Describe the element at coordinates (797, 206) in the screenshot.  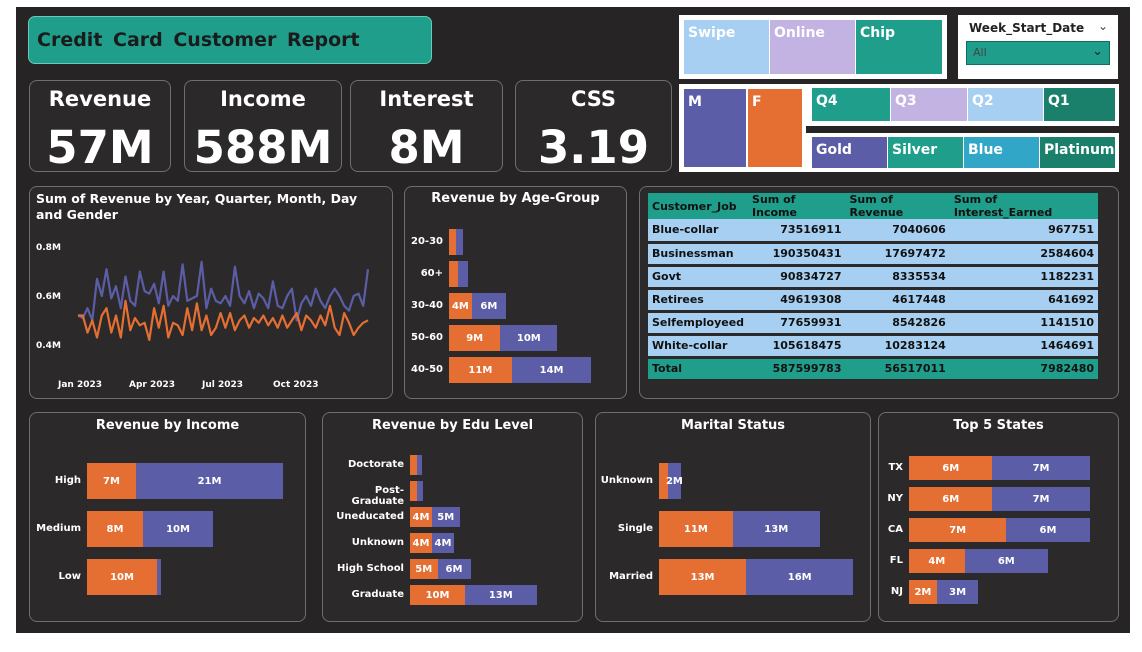
I see `col-header: Sum of Income` at that location.